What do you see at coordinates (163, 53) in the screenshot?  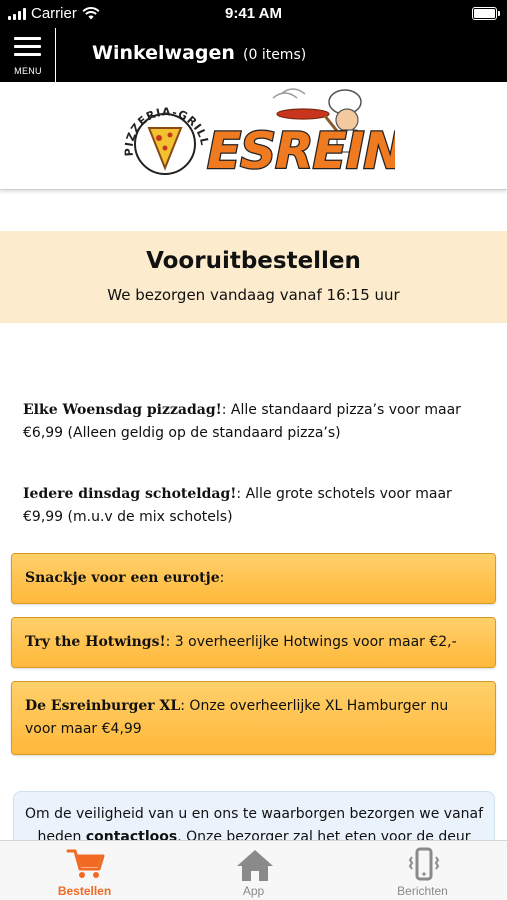 I see `page-title: Winkelwagen` at bounding box center [163, 53].